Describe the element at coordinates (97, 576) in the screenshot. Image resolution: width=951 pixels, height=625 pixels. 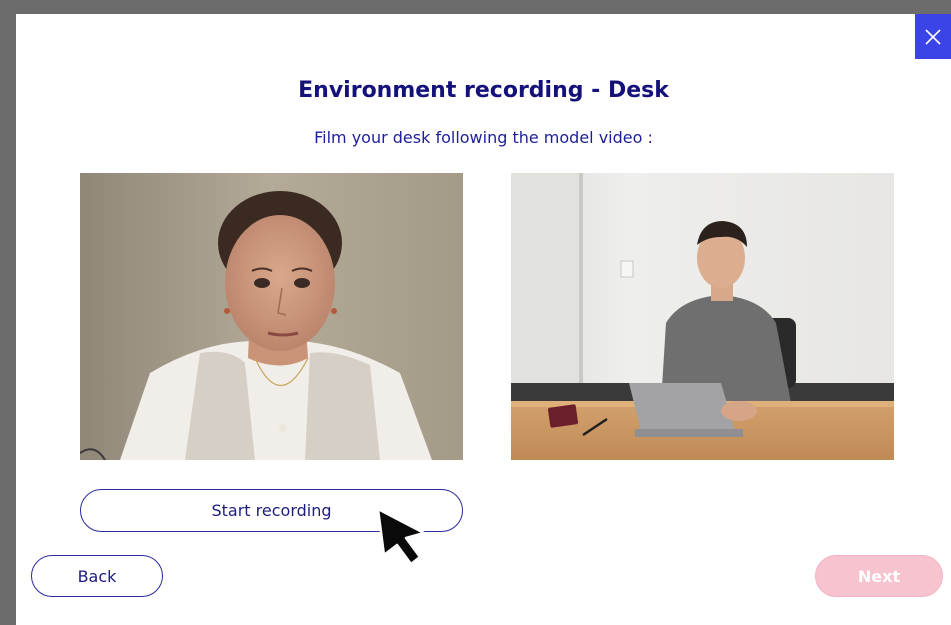
I see `back-button: Back` at that location.